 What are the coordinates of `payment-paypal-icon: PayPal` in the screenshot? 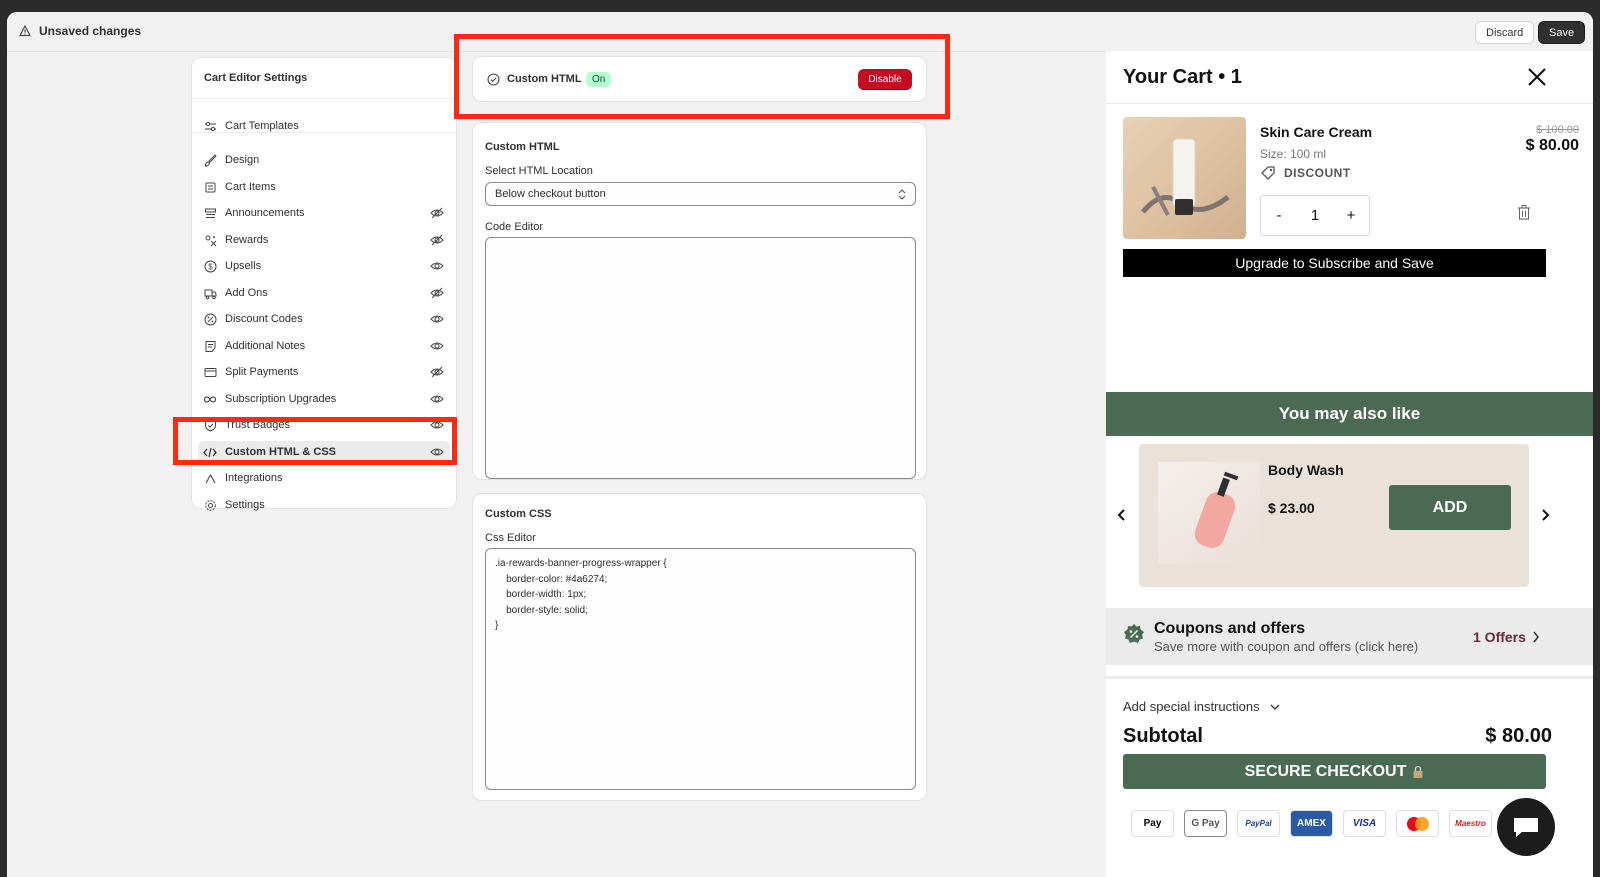 It's located at (1258, 823).